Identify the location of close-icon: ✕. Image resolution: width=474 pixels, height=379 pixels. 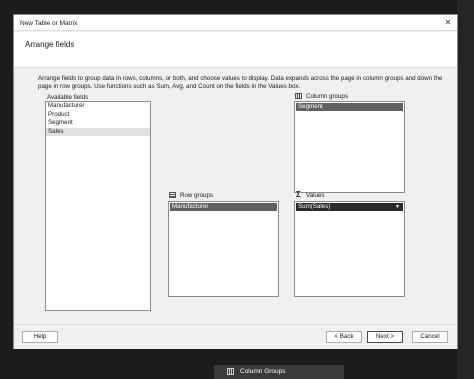
(448, 23).